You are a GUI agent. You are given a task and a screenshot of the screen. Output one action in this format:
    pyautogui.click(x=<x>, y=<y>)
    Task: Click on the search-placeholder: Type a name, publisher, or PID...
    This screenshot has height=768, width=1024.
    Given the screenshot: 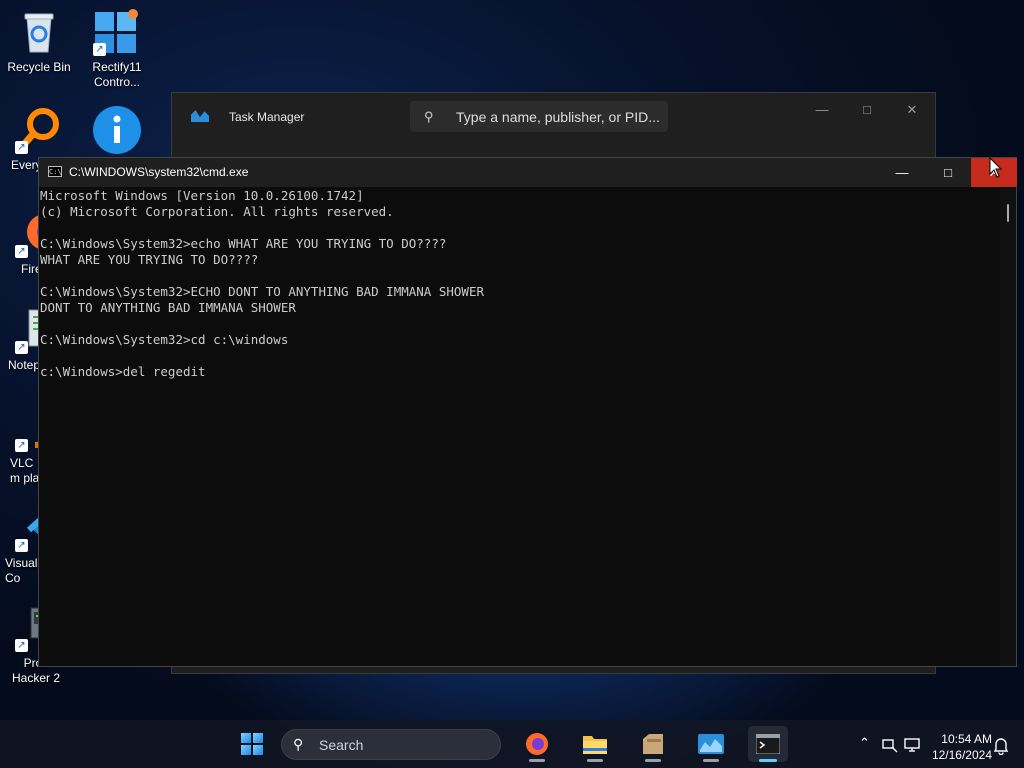 What is the action you would take?
    pyautogui.click(x=558, y=117)
    